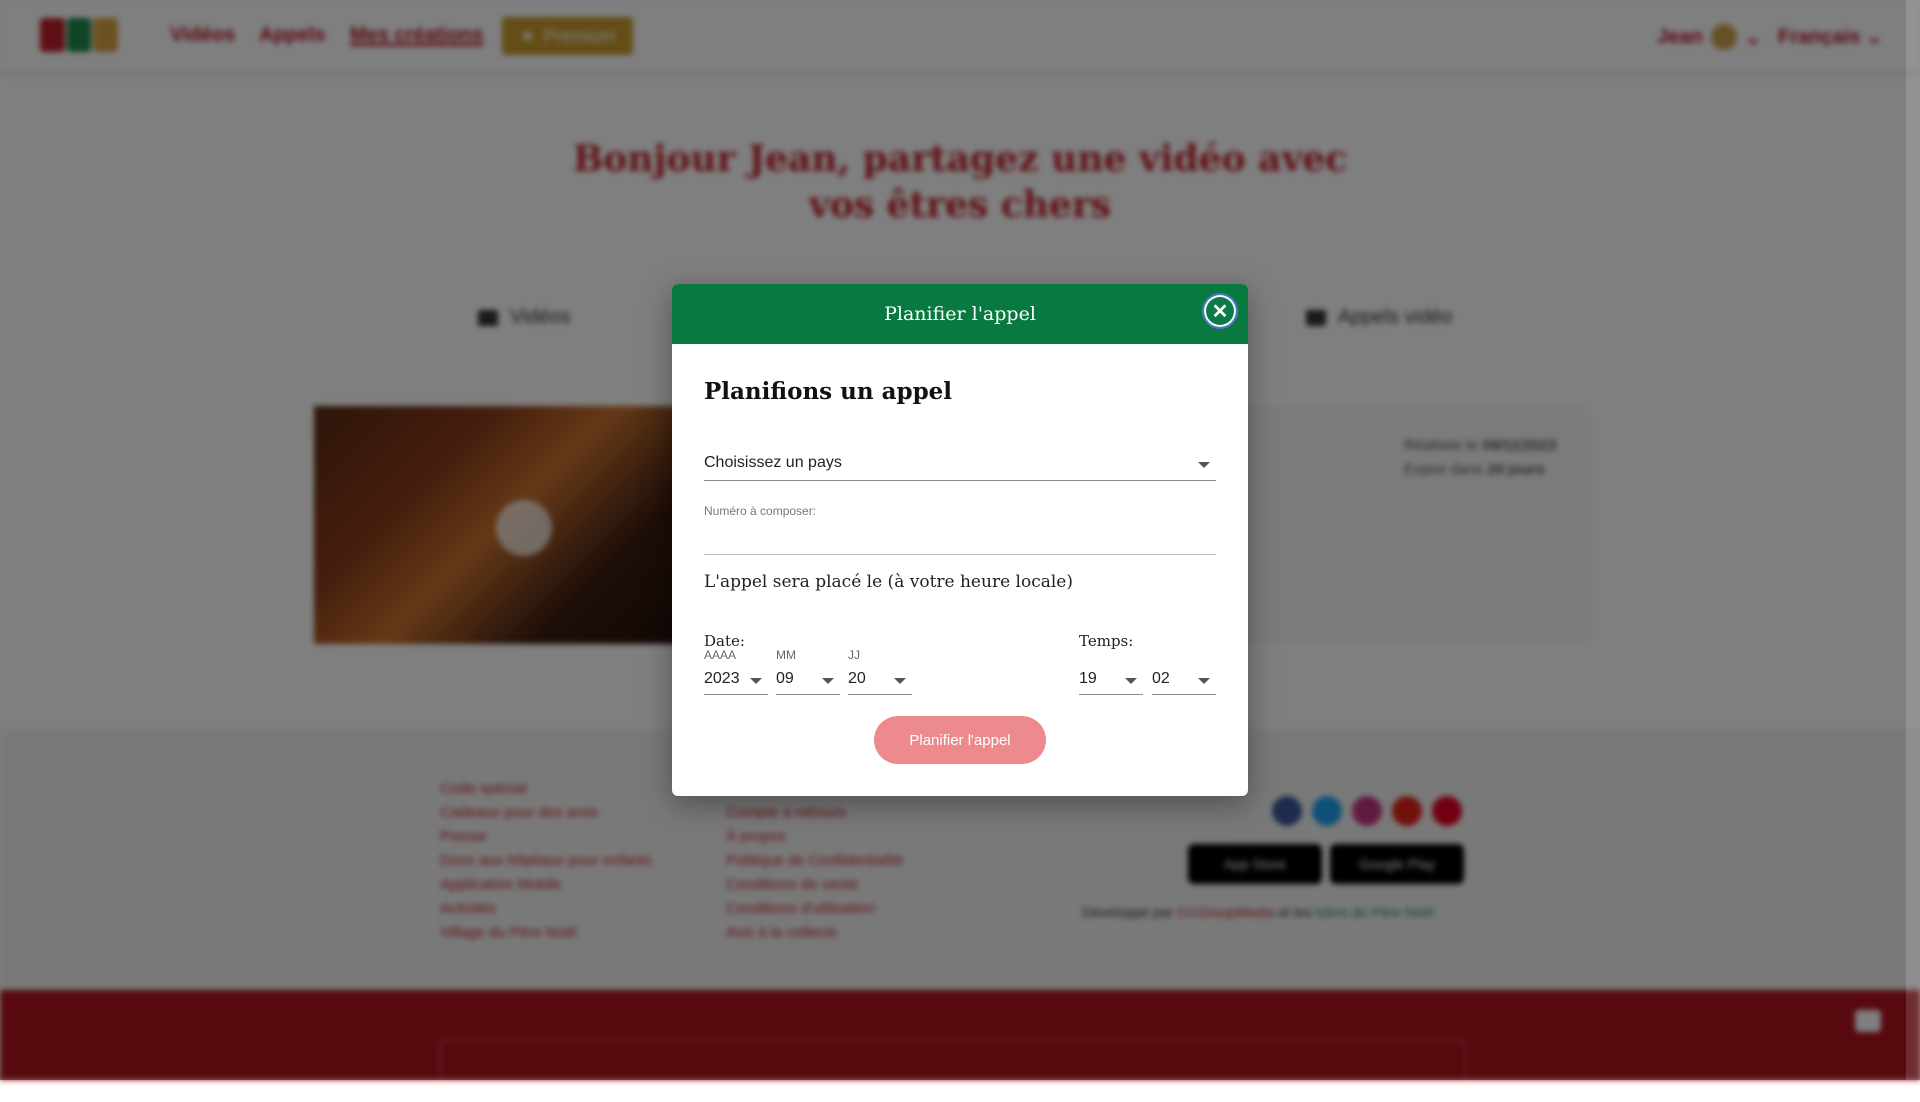  What do you see at coordinates (960, 740) in the screenshot?
I see `schedule-call-button: Planifier l'appel` at bounding box center [960, 740].